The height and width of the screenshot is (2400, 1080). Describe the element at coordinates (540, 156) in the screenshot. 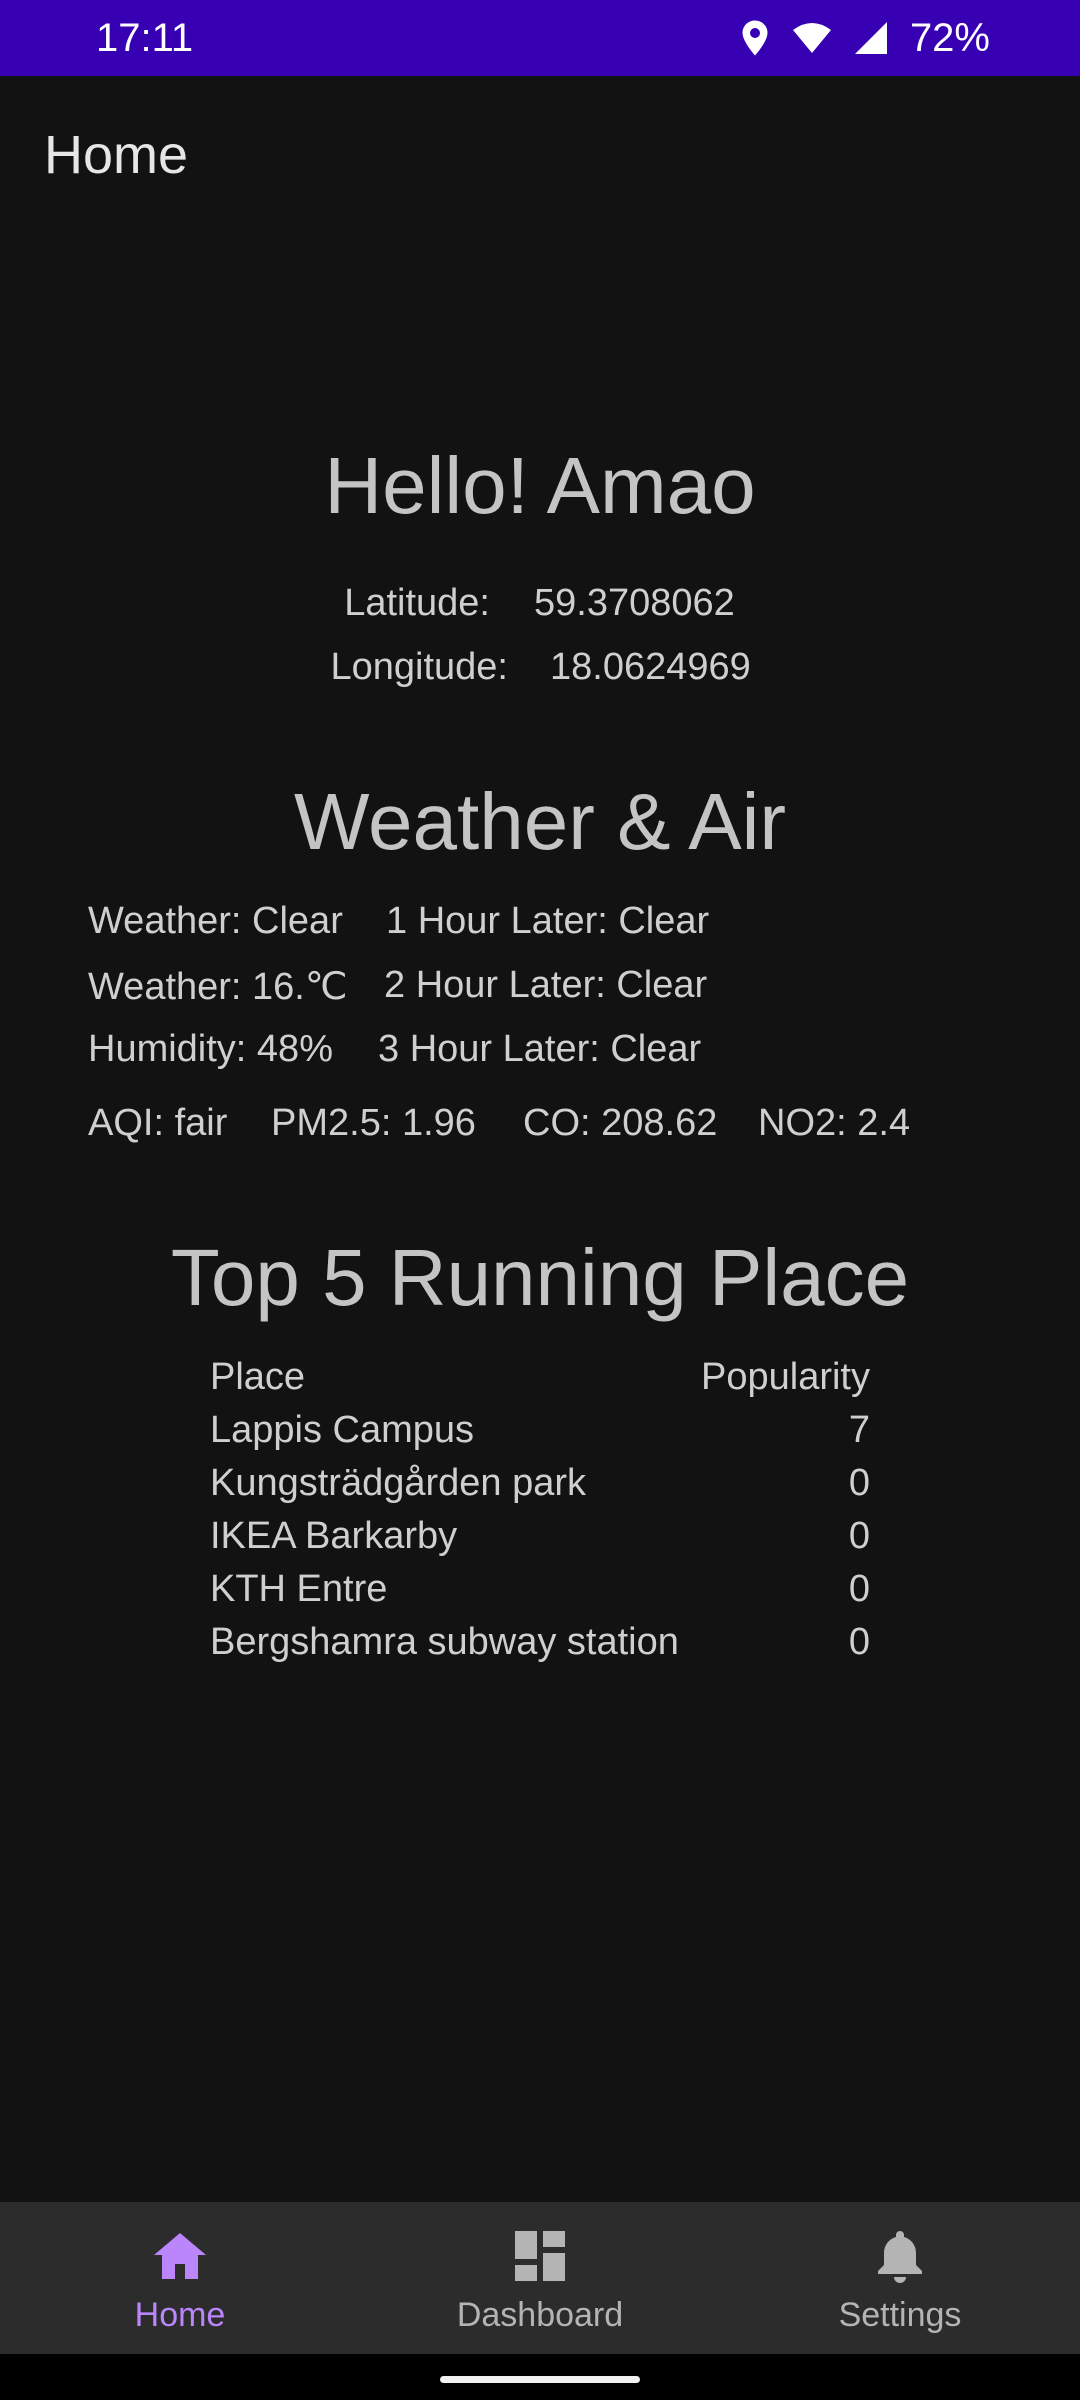

I see `app-bar: Home` at that location.